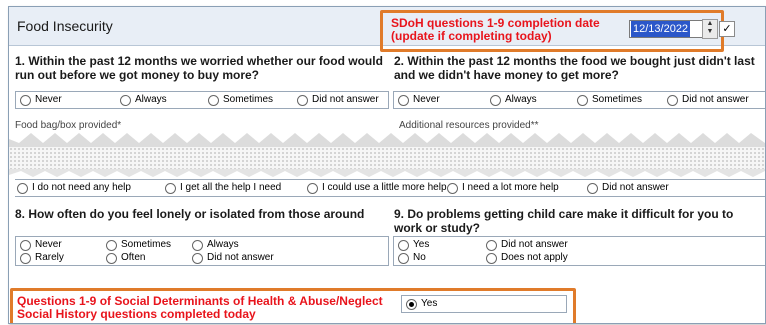  Describe the element at coordinates (710, 24) in the screenshot. I see `spin-up-icon: ▲` at that location.